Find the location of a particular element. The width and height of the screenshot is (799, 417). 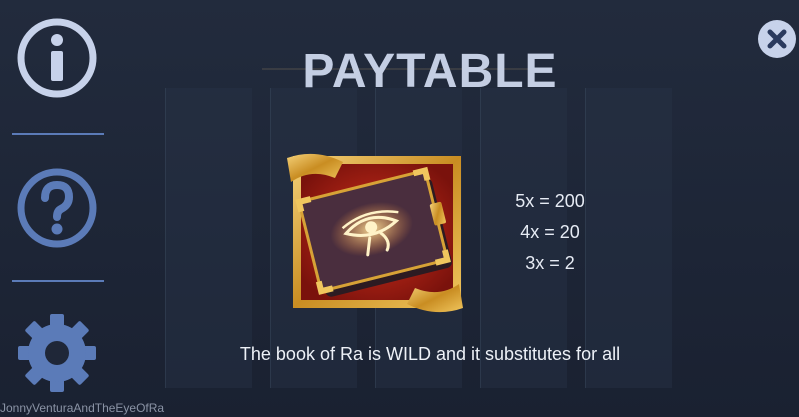

settings-button is located at coordinates (57, 353).